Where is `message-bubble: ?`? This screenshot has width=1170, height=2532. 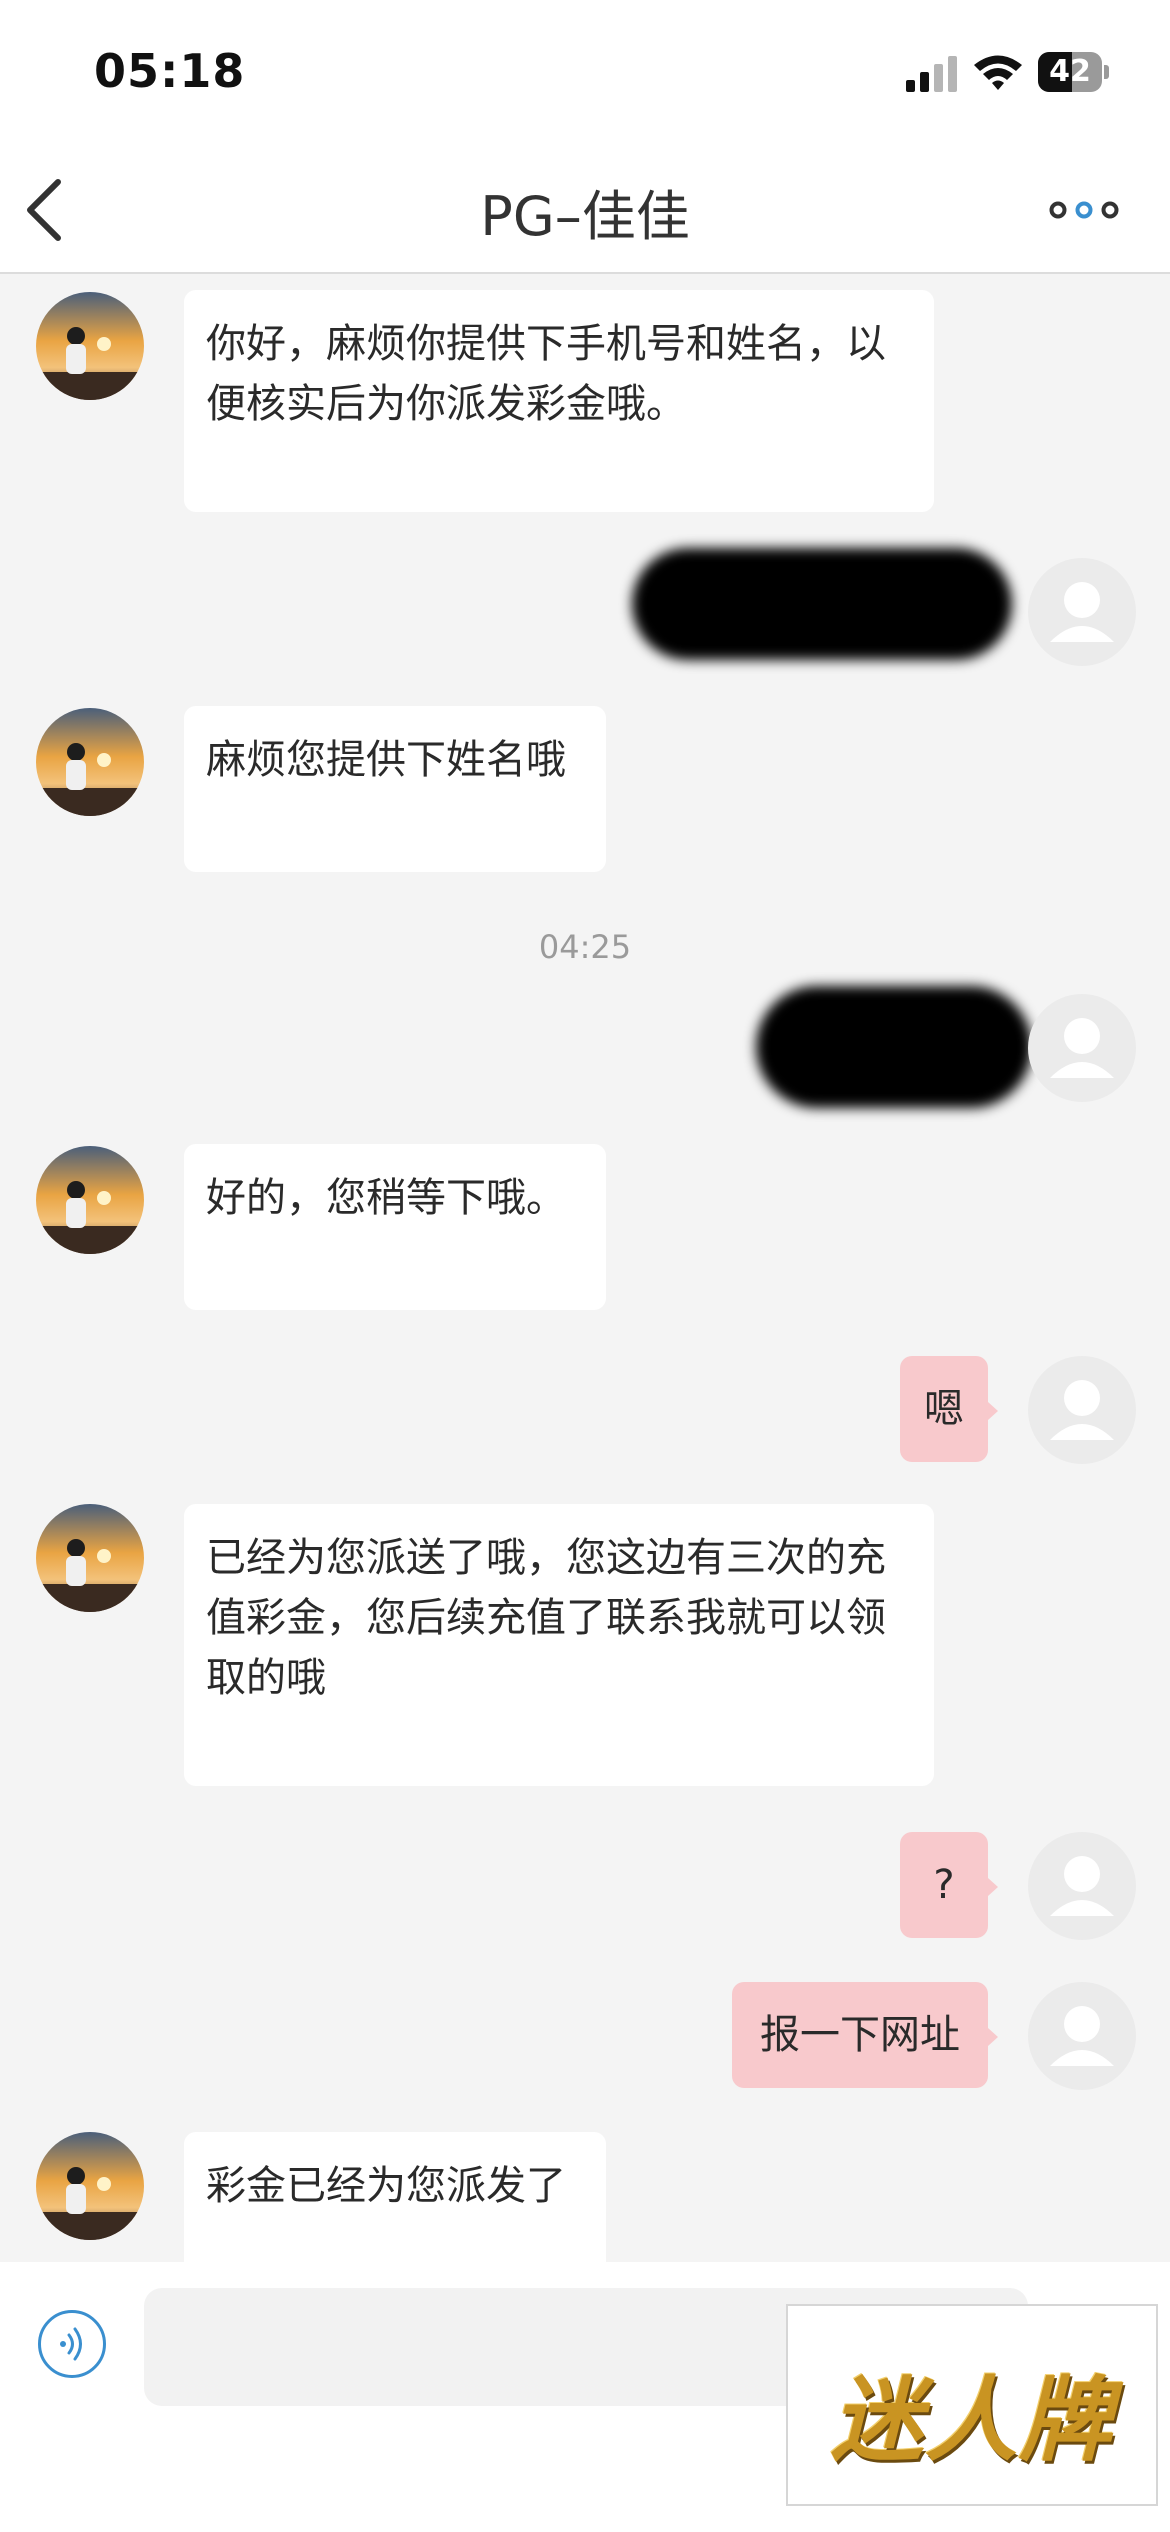 message-bubble: ? is located at coordinates (949, 1885).